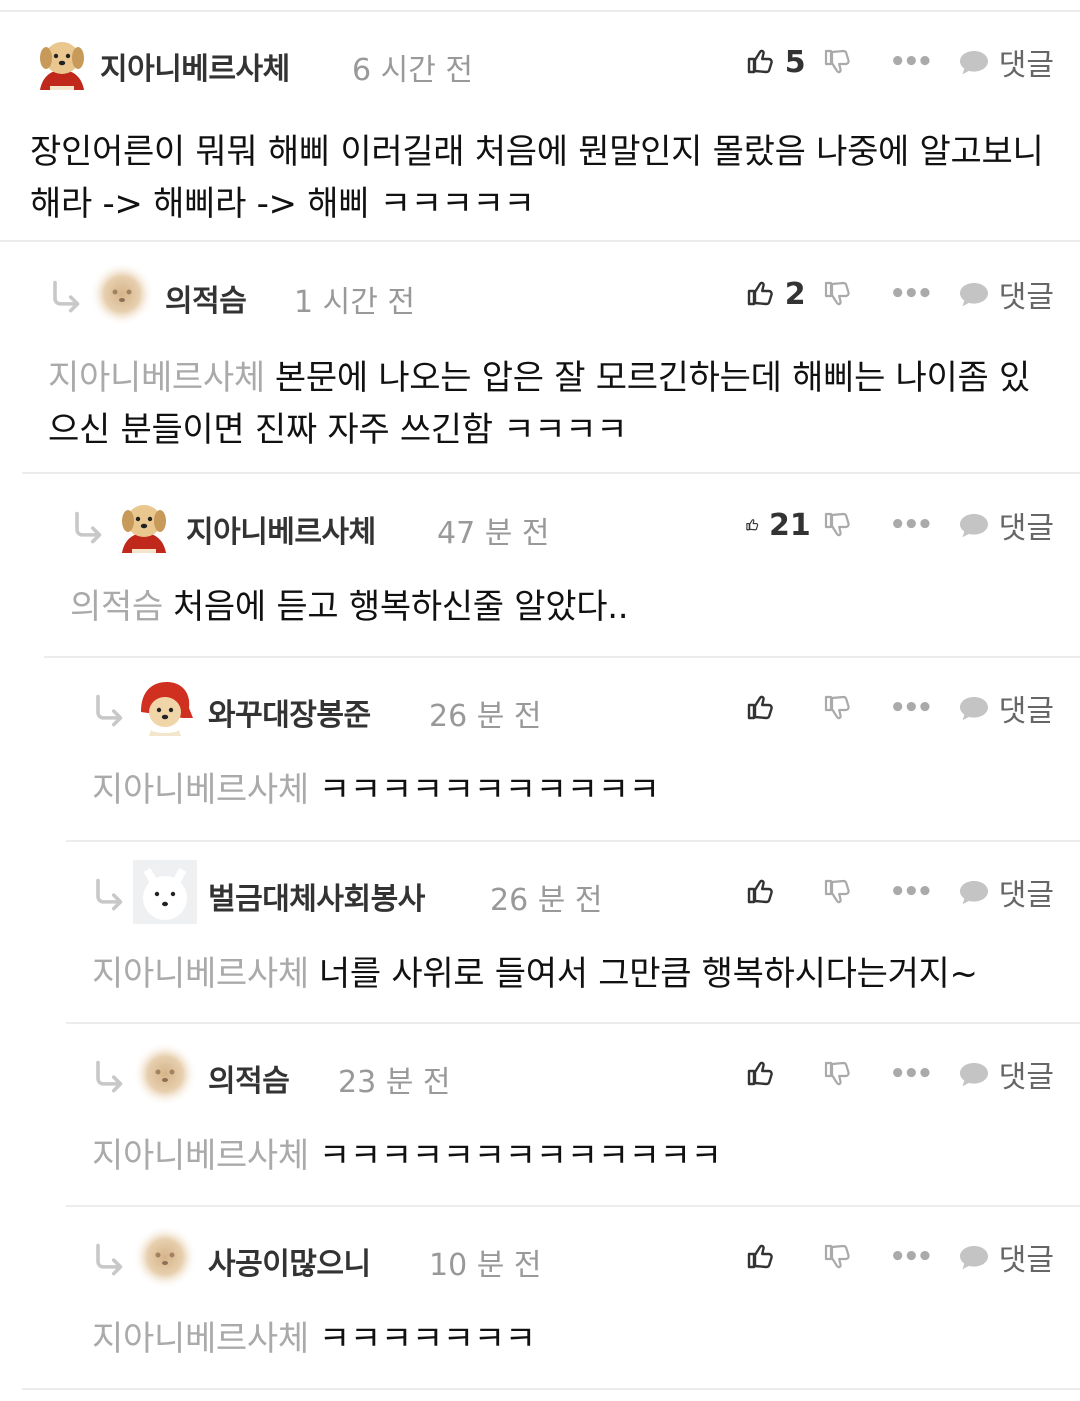 This screenshot has height=1401, width=1080. Describe the element at coordinates (560, 607) in the screenshot. I see `comment-body: 의적슴 처음에 듣고 행복하신줄 알았다..` at that location.